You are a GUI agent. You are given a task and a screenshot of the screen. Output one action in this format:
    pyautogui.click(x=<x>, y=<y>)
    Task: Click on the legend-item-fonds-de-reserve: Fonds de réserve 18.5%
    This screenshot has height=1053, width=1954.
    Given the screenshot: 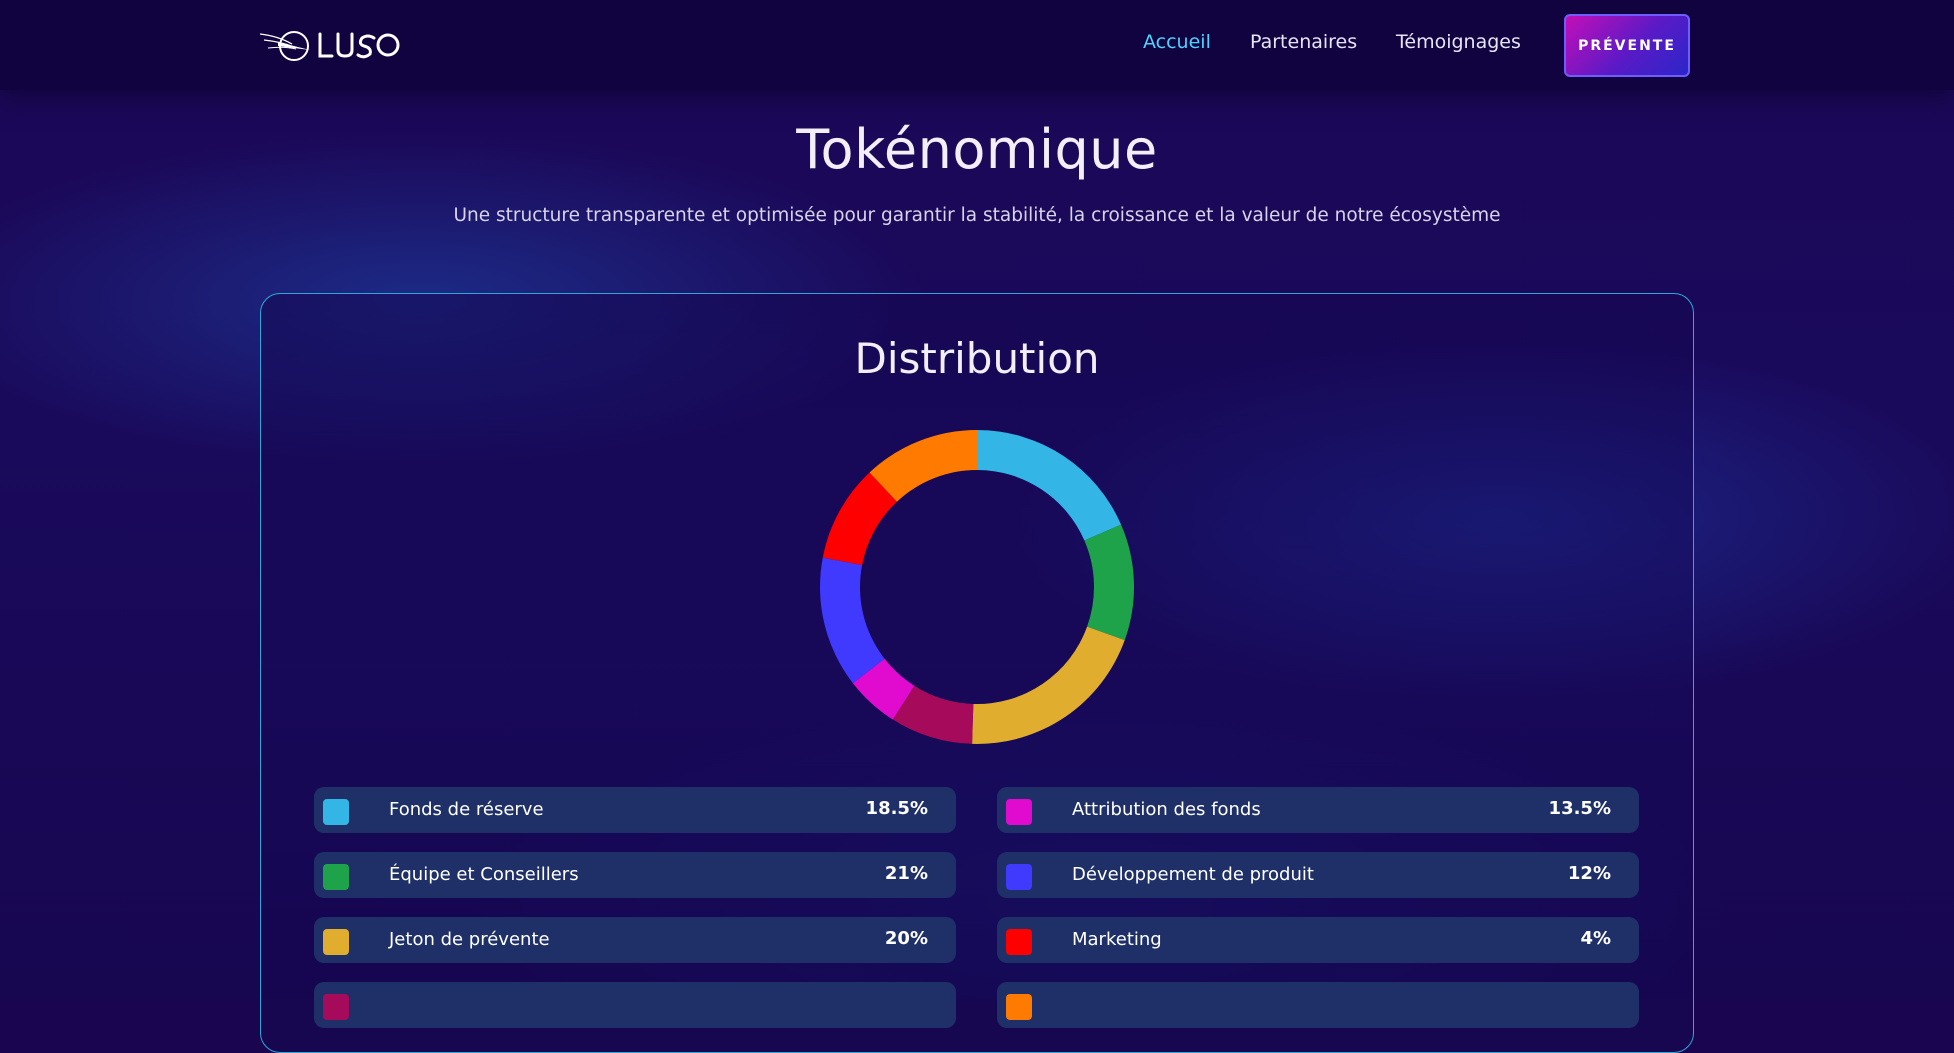 What is the action you would take?
    pyautogui.click(x=635, y=810)
    